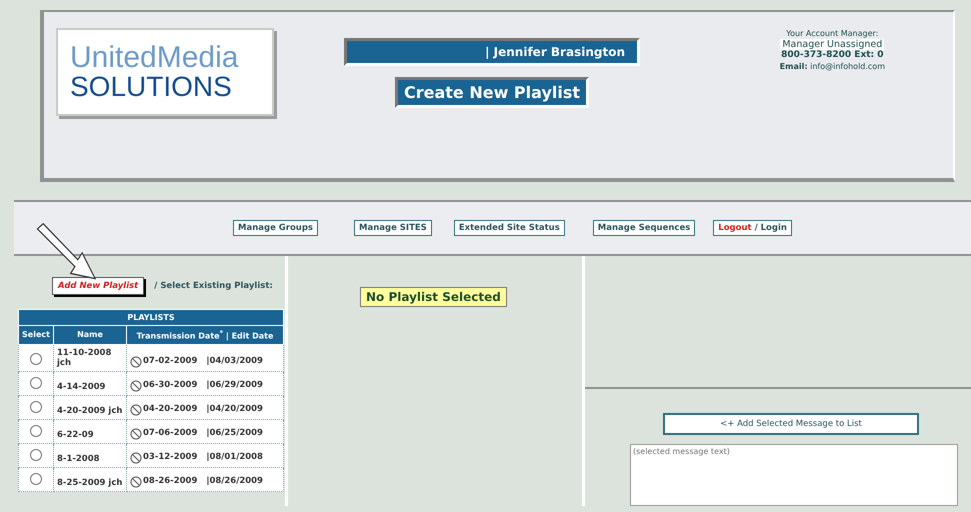  Describe the element at coordinates (509, 228) in the screenshot. I see `nav-link: Extended Site Status` at that location.